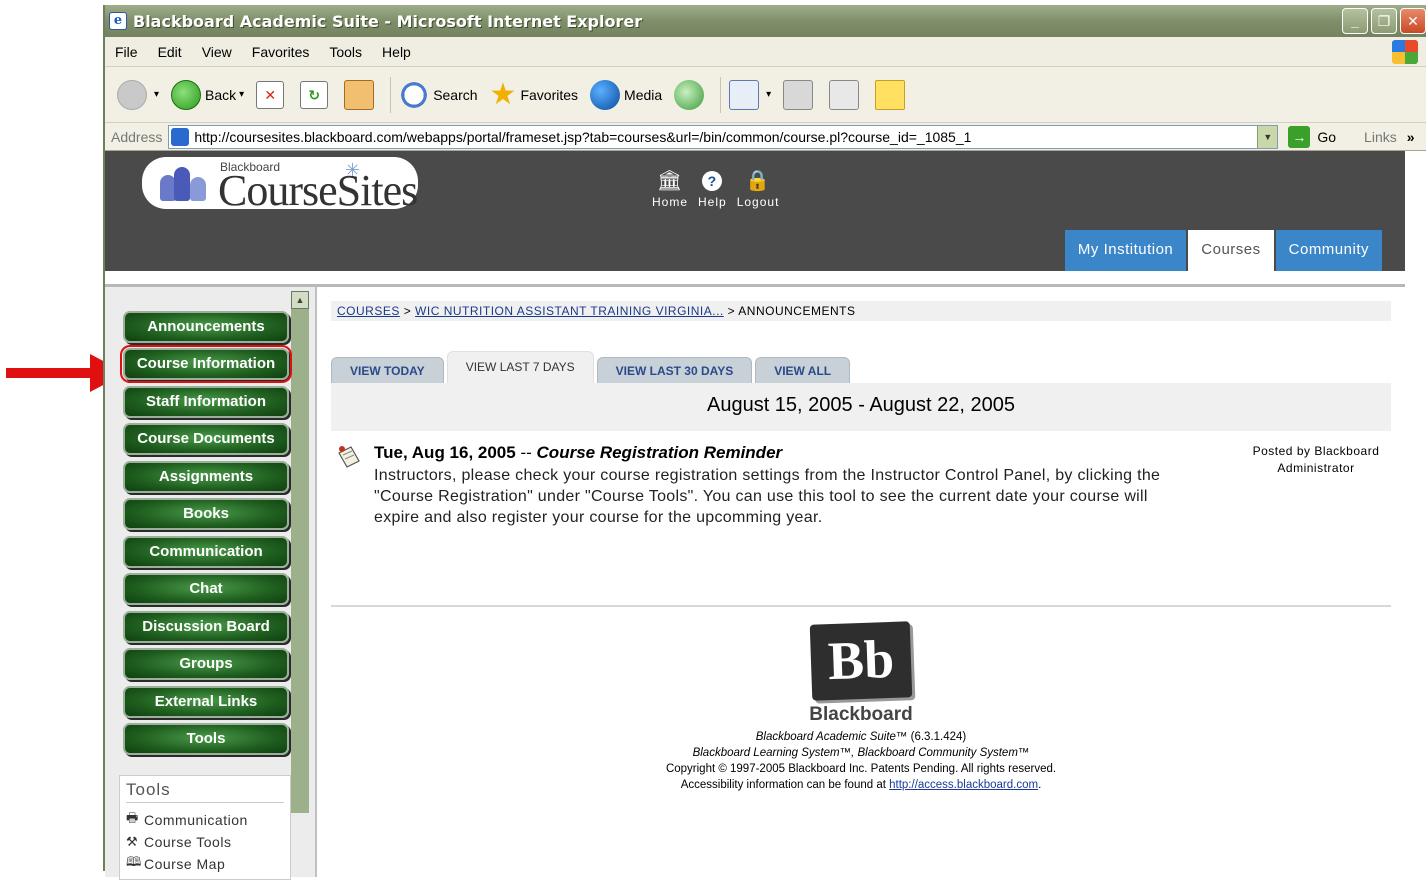 This screenshot has width=1426, height=880. Describe the element at coordinates (963, 785) in the screenshot. I see `accessibility-link: http://access.blackboard.com` at that location.